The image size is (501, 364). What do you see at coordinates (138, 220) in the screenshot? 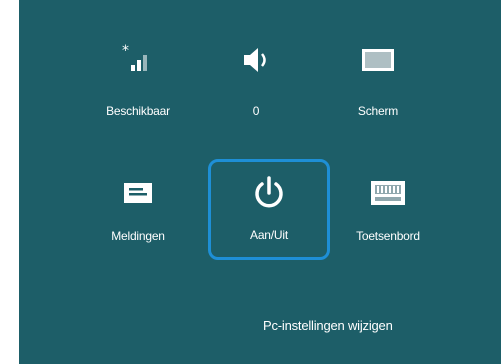
I see `tile-notifications: Meldingen` at bounding box center [138, 220].